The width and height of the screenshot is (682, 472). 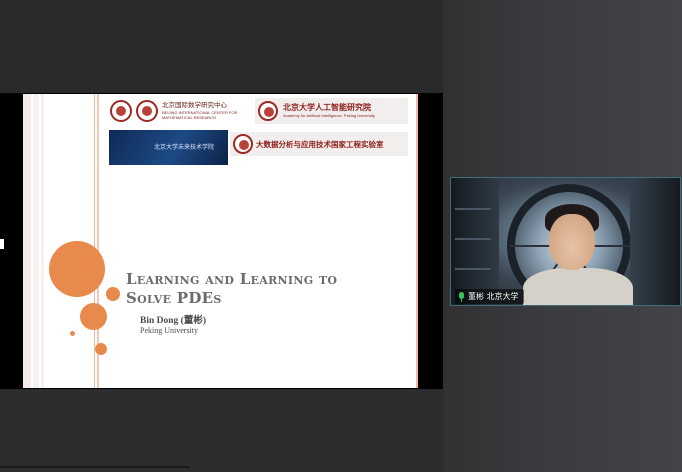 I want to click on future-tech-name: 北京大学未来技术学院, so click(x=184, y=148).